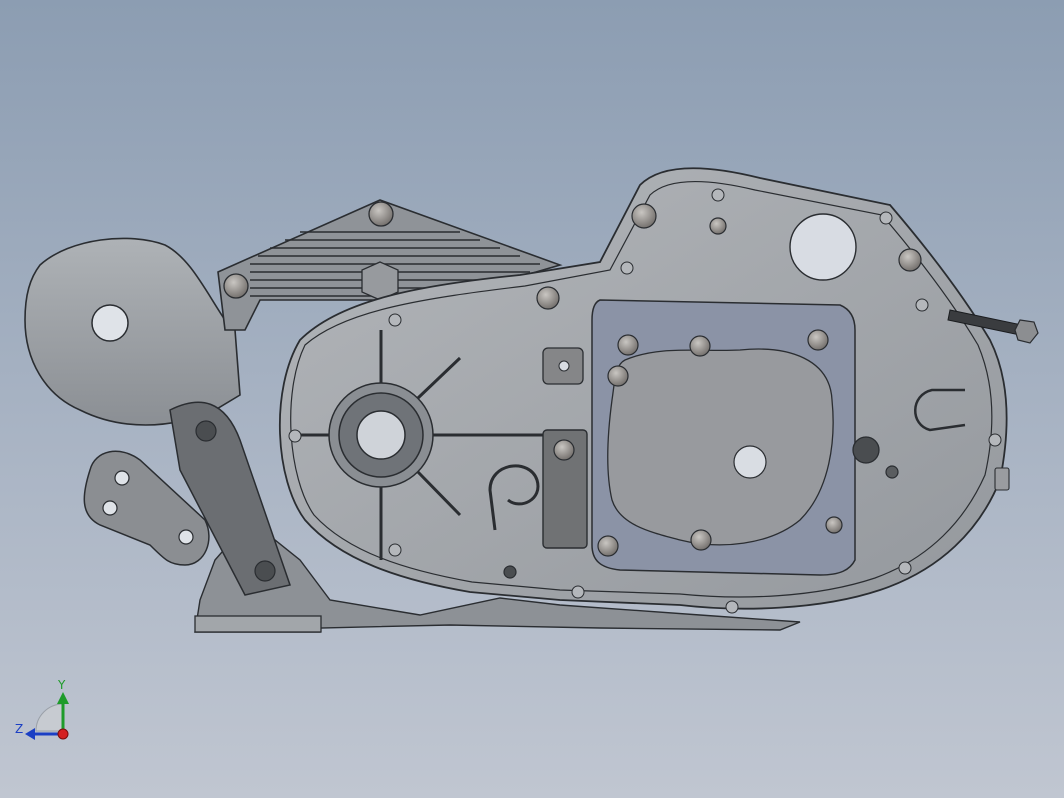  What do you see at coordinates (381, 435) in the screenshot?
I see `clutch-hub` at bounding box center [381, 435].